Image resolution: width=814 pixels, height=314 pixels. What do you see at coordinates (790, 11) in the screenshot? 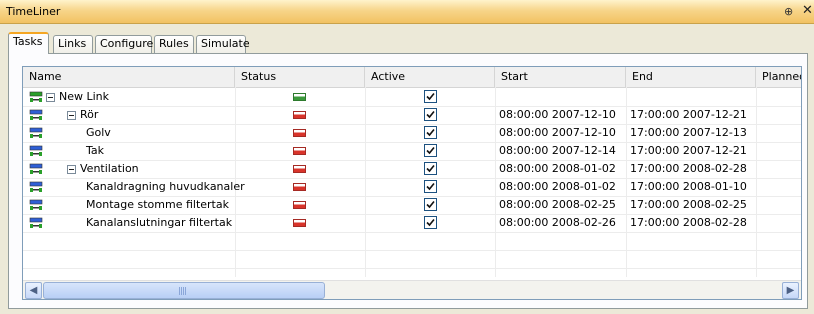
I see `pin-icon: ⊕` at bounding box center [790, 11].